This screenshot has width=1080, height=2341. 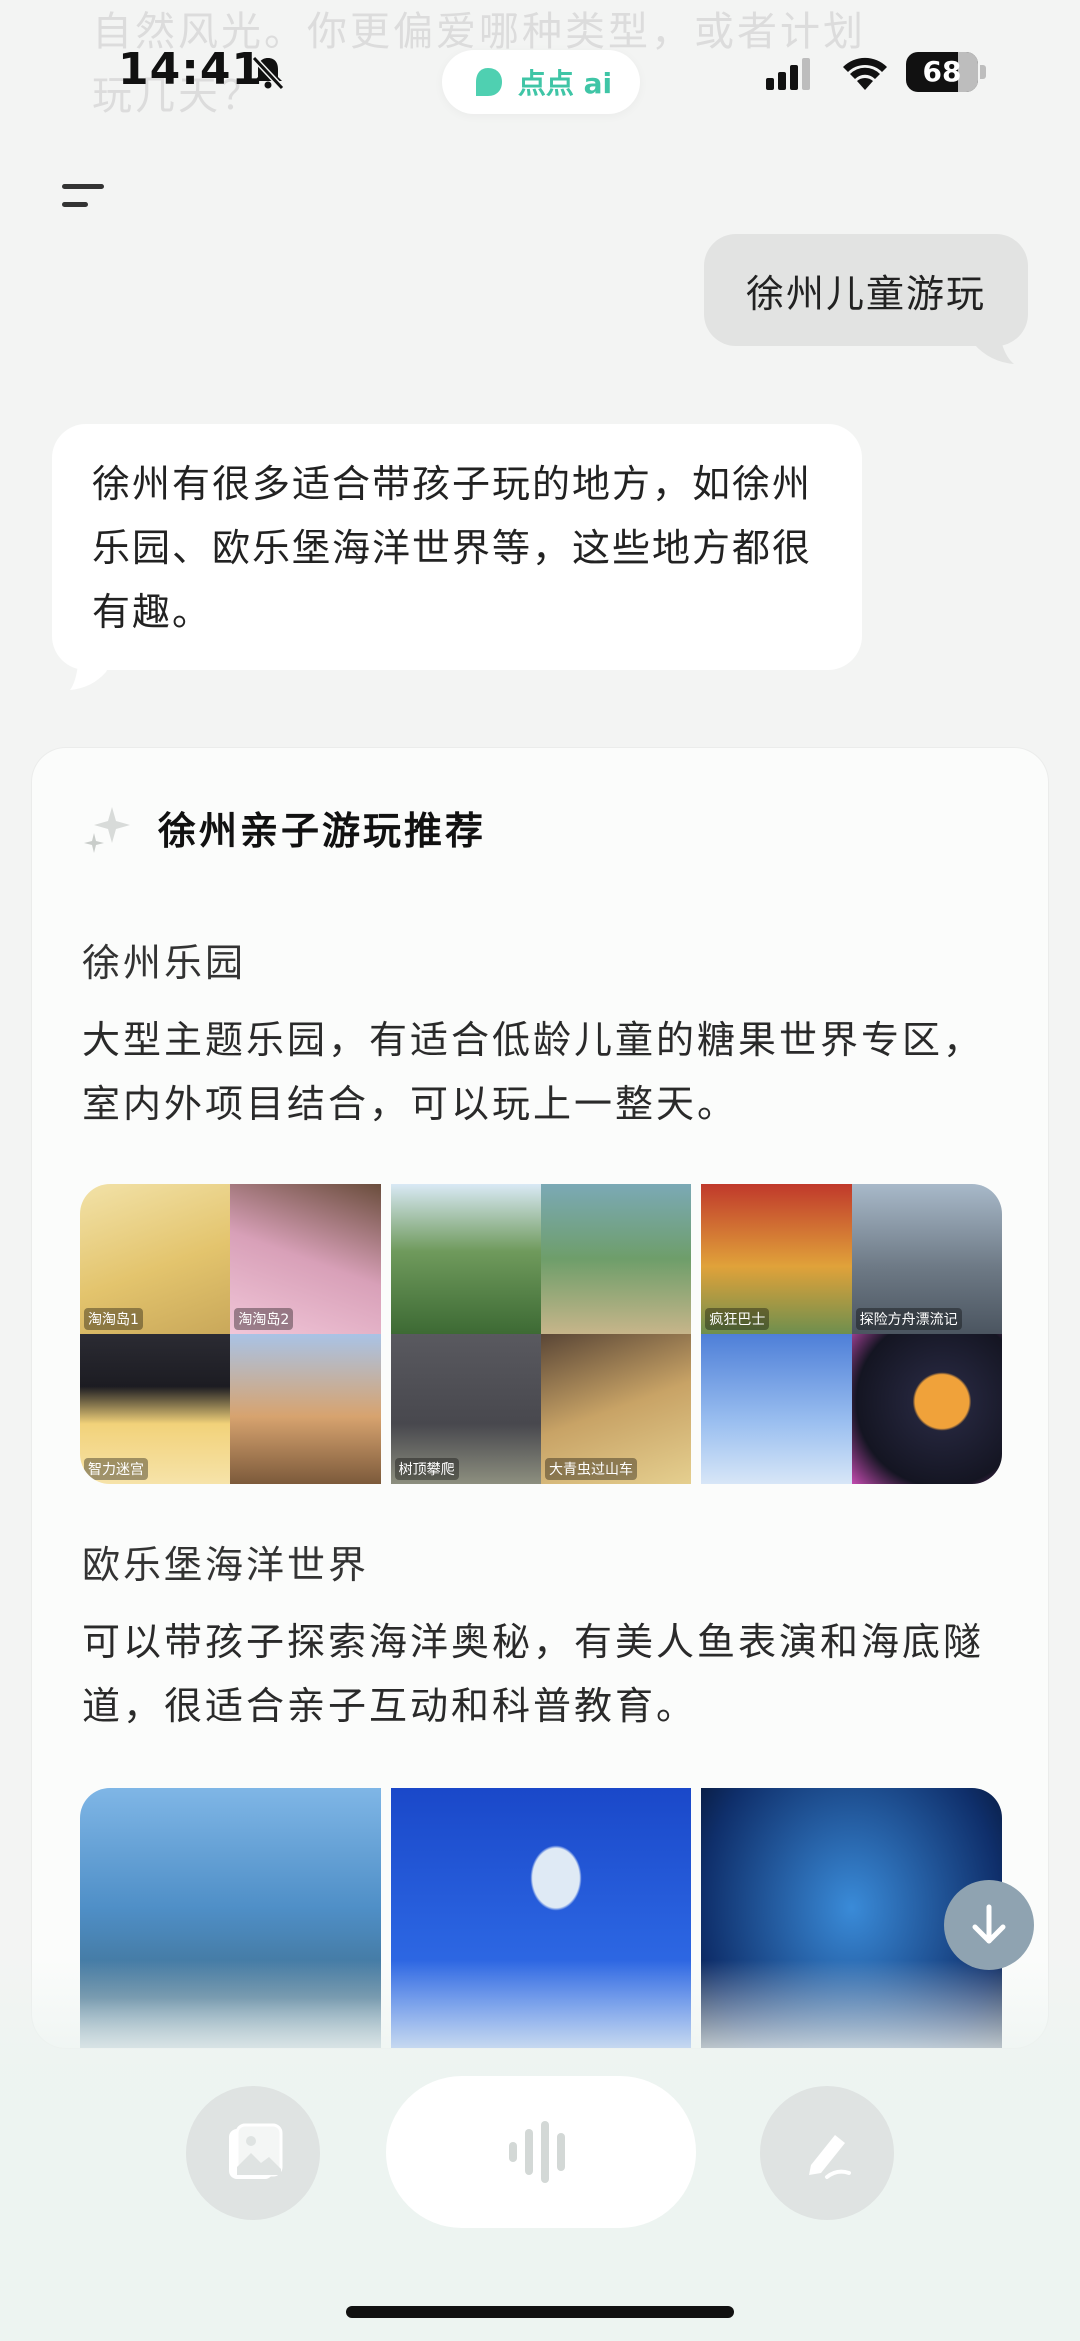 I want to click on sparkle-icon, so click(x=107, y=829).